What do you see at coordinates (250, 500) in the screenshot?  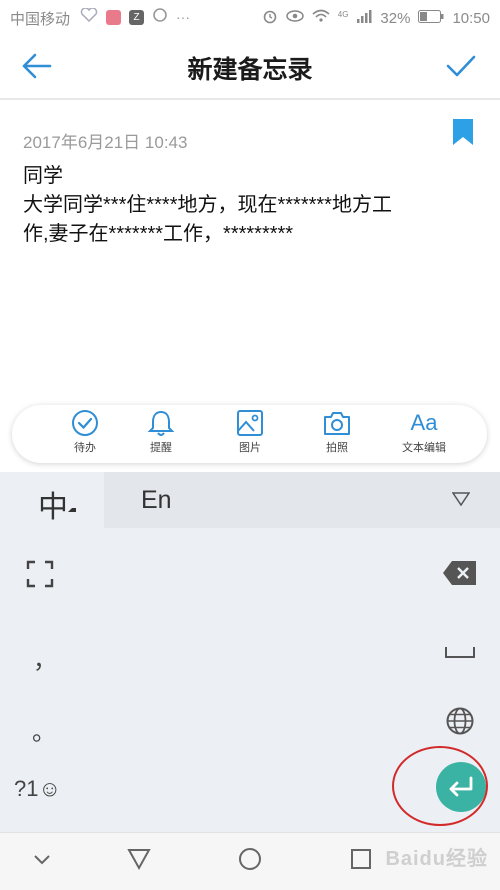 I see `keyboard-top-bar: 中 En` at bounding box center [250, 500].